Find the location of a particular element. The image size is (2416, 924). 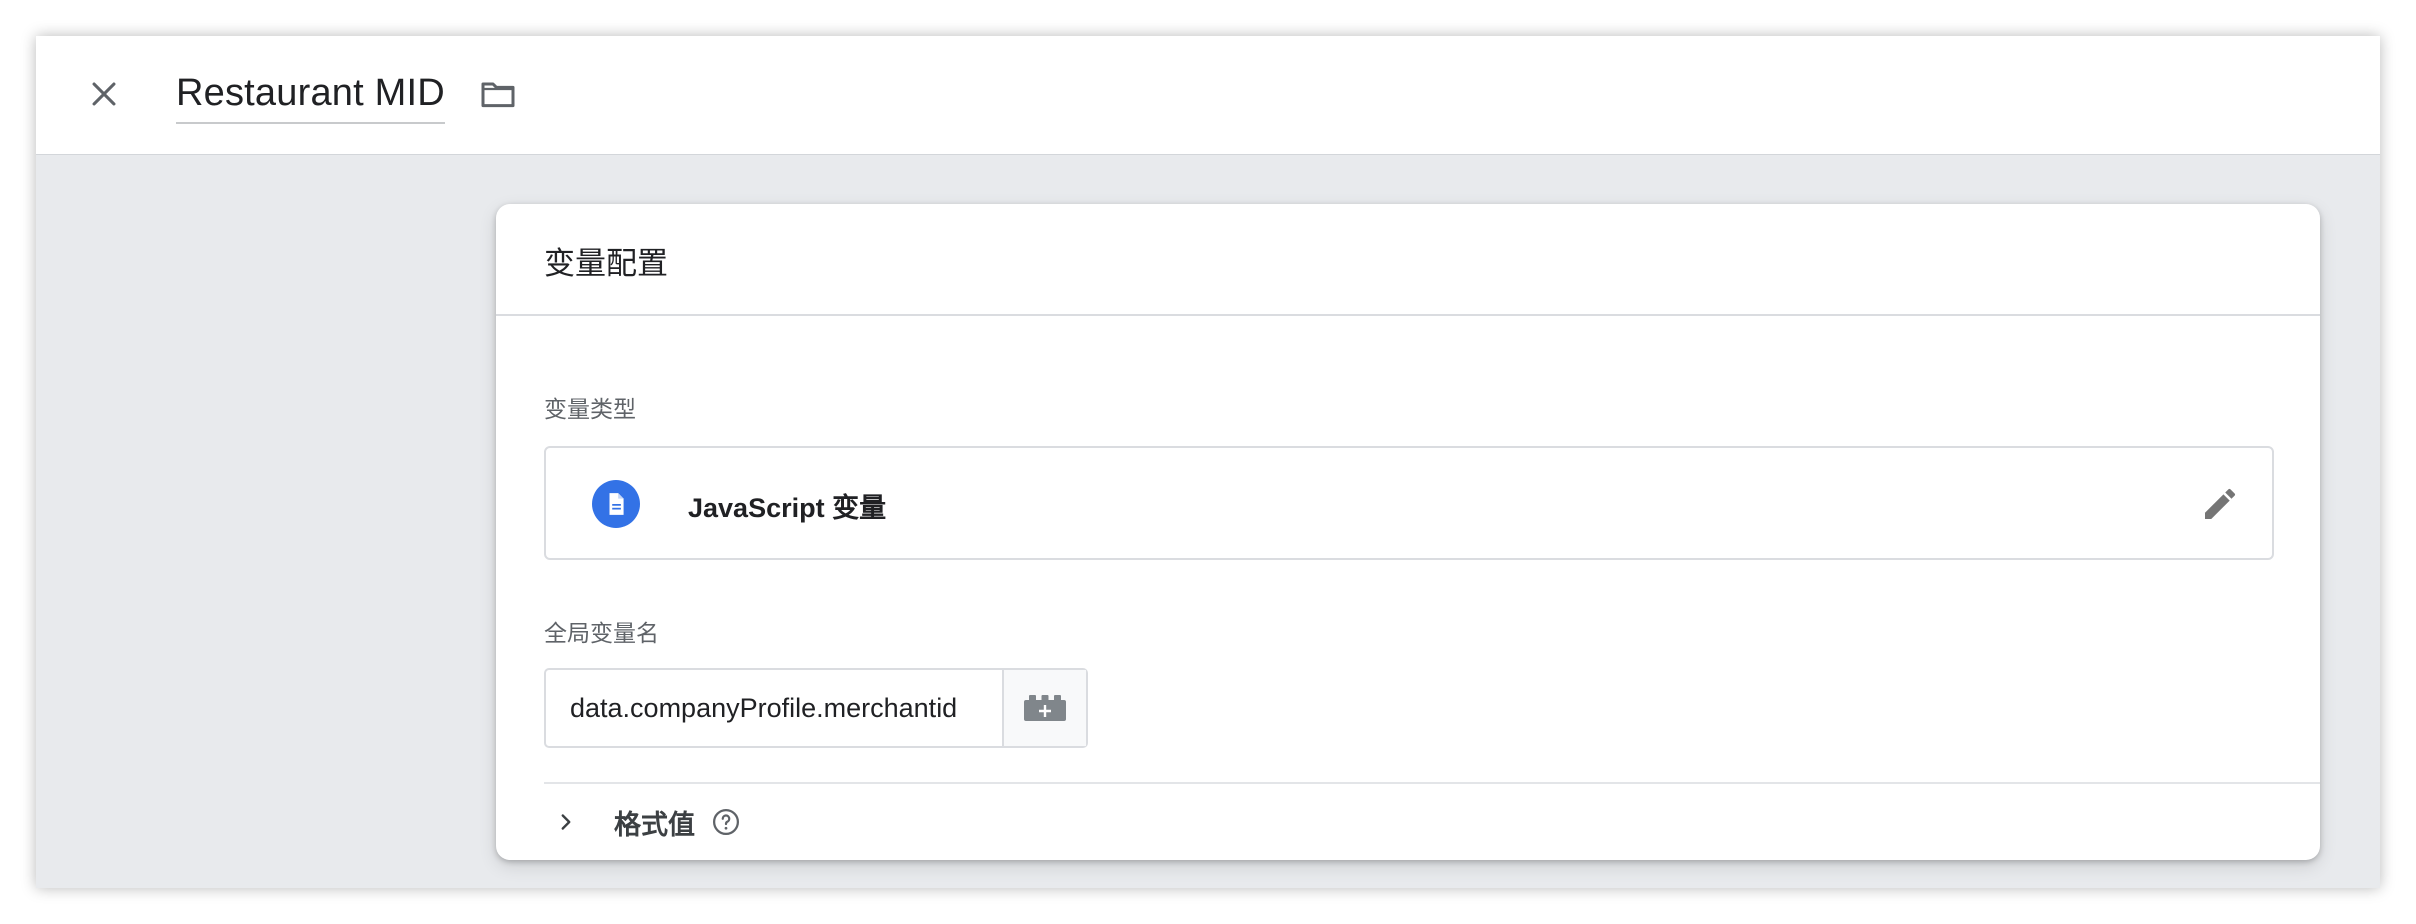

card-header: 变量配置 is located at coordinates (1408, 260).